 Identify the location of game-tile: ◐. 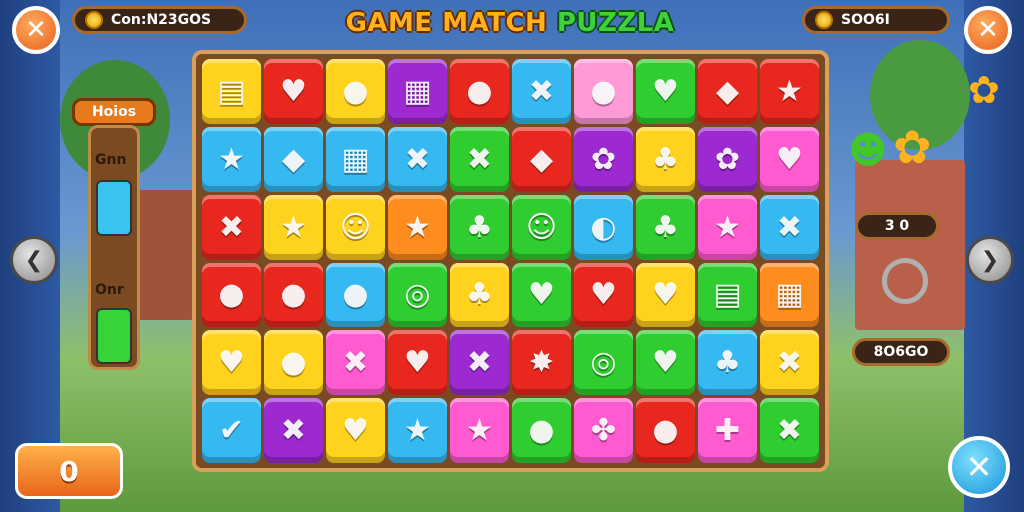
(603, 227).